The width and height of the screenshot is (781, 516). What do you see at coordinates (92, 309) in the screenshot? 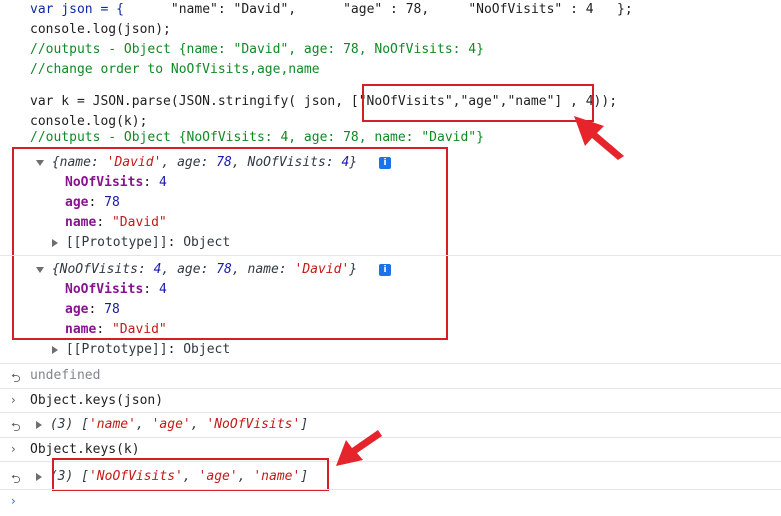
I see `object-2-property: age: 78` at bounding box center [92, 309].